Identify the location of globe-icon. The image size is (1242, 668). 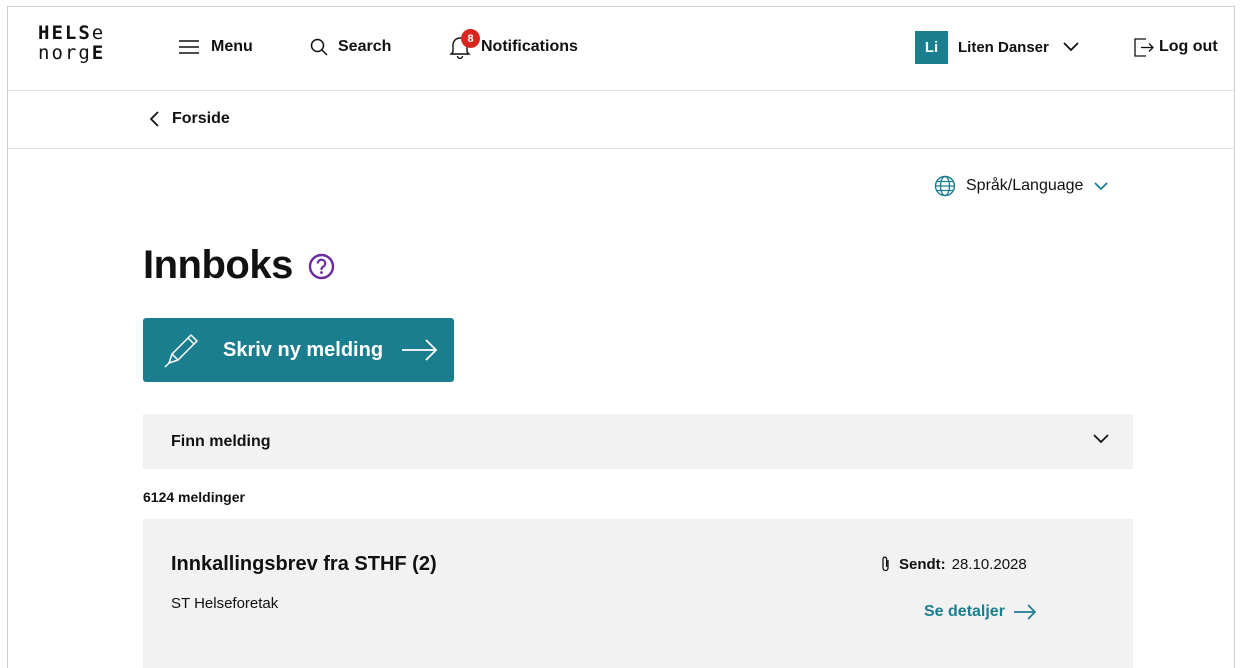
(945, 186).